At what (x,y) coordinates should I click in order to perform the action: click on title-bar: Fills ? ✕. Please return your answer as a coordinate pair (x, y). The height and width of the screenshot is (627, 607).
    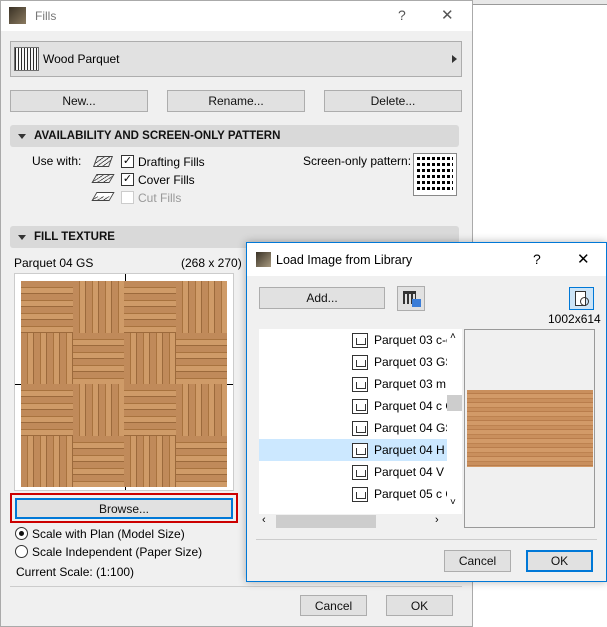
    Looking at the image, I should click on (236, 16).